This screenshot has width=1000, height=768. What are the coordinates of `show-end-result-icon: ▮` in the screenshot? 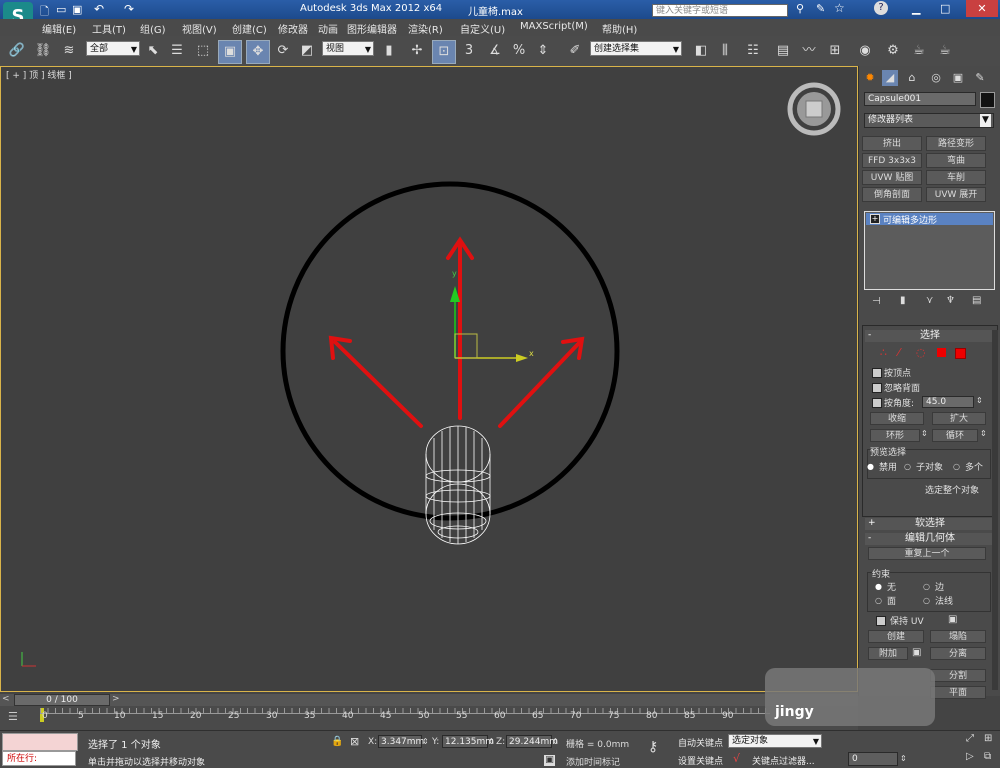 It's located at (903, 300).